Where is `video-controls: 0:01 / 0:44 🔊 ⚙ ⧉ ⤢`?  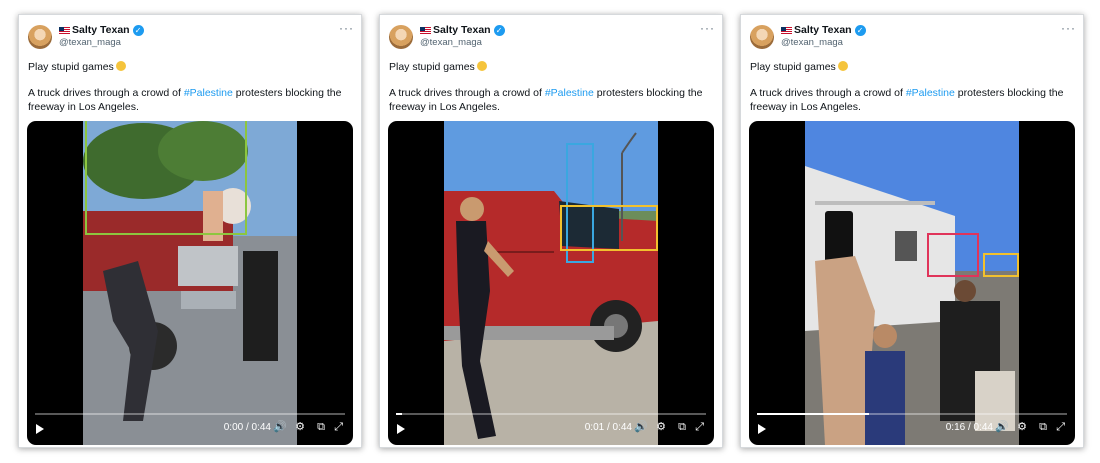 video-controls: 0:01 / 0:44 🔊 ⚙ ⧉ ⤢ is located at coordinates (551, 428).